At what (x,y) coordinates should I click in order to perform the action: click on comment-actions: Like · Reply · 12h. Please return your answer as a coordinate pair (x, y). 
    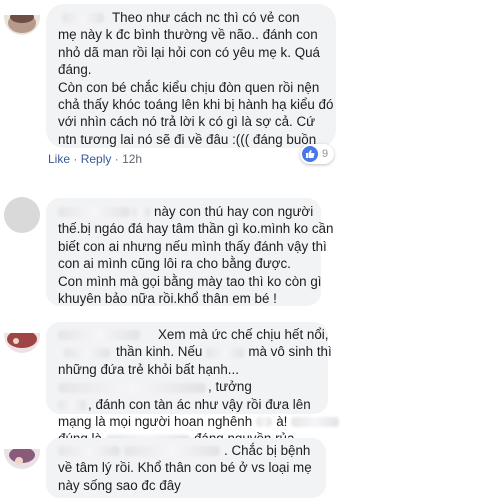
    Looking at the image, I should click on (95, 159).